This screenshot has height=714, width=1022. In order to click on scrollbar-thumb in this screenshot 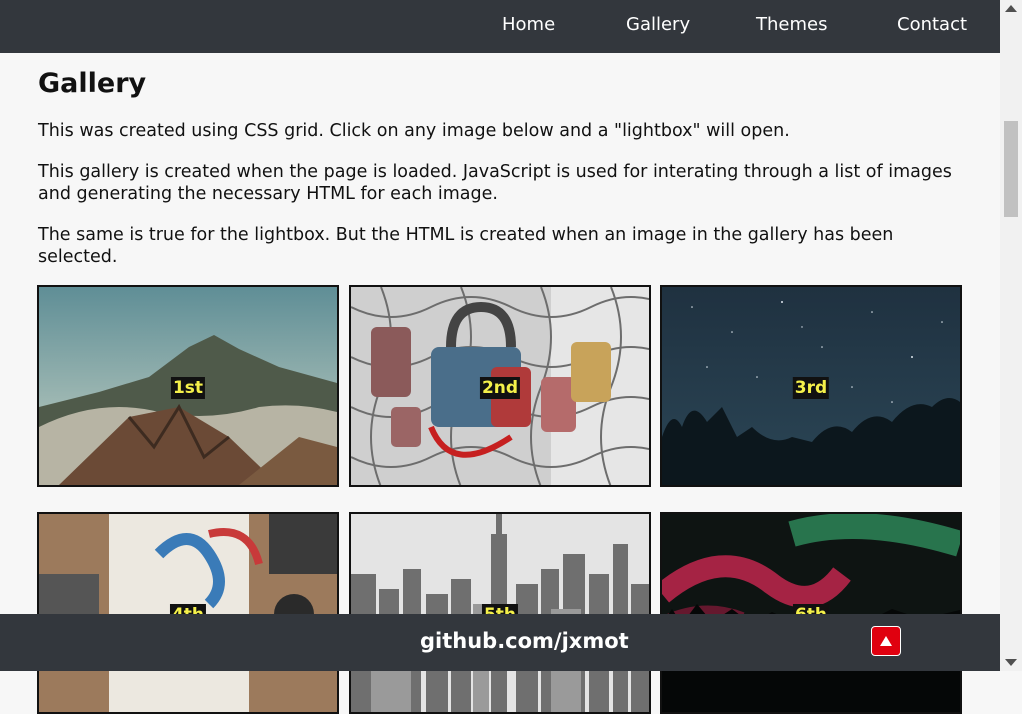, I will do `click(1011, 169)`.